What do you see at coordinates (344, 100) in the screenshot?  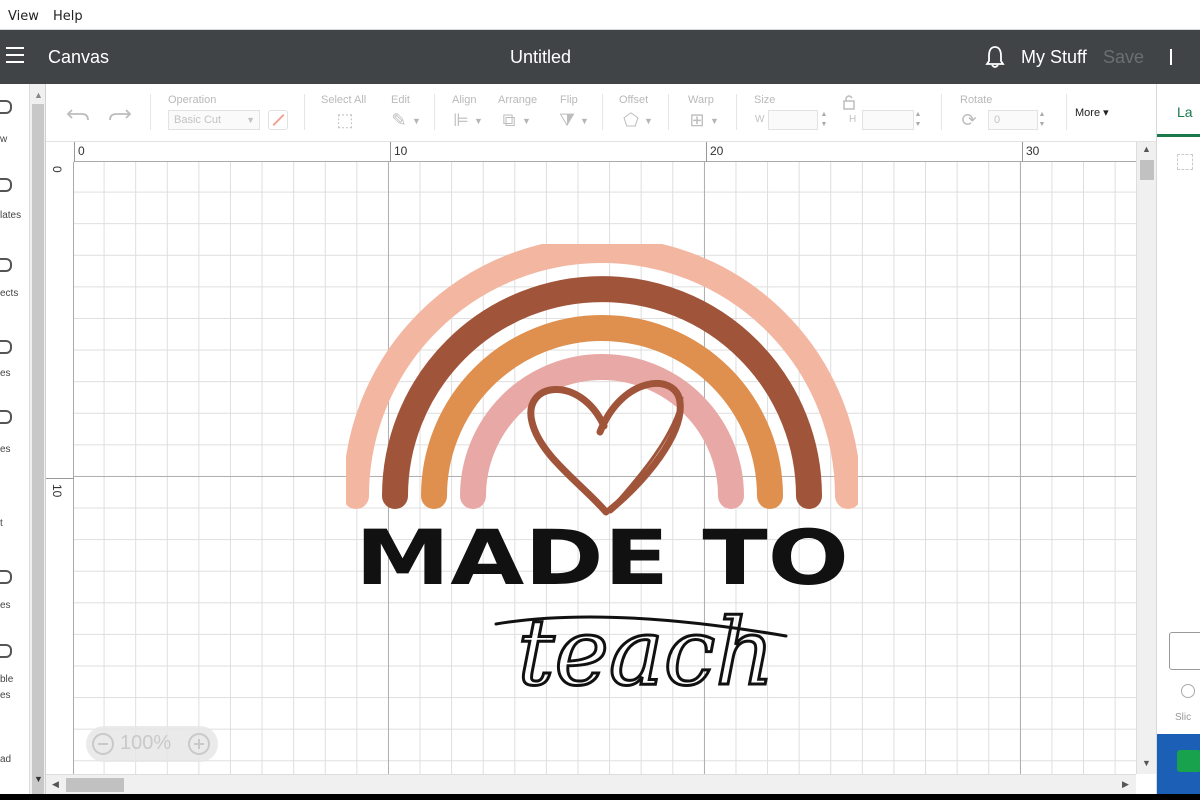 I see `select-all-label: Select All` at bounding box center [344, 100].